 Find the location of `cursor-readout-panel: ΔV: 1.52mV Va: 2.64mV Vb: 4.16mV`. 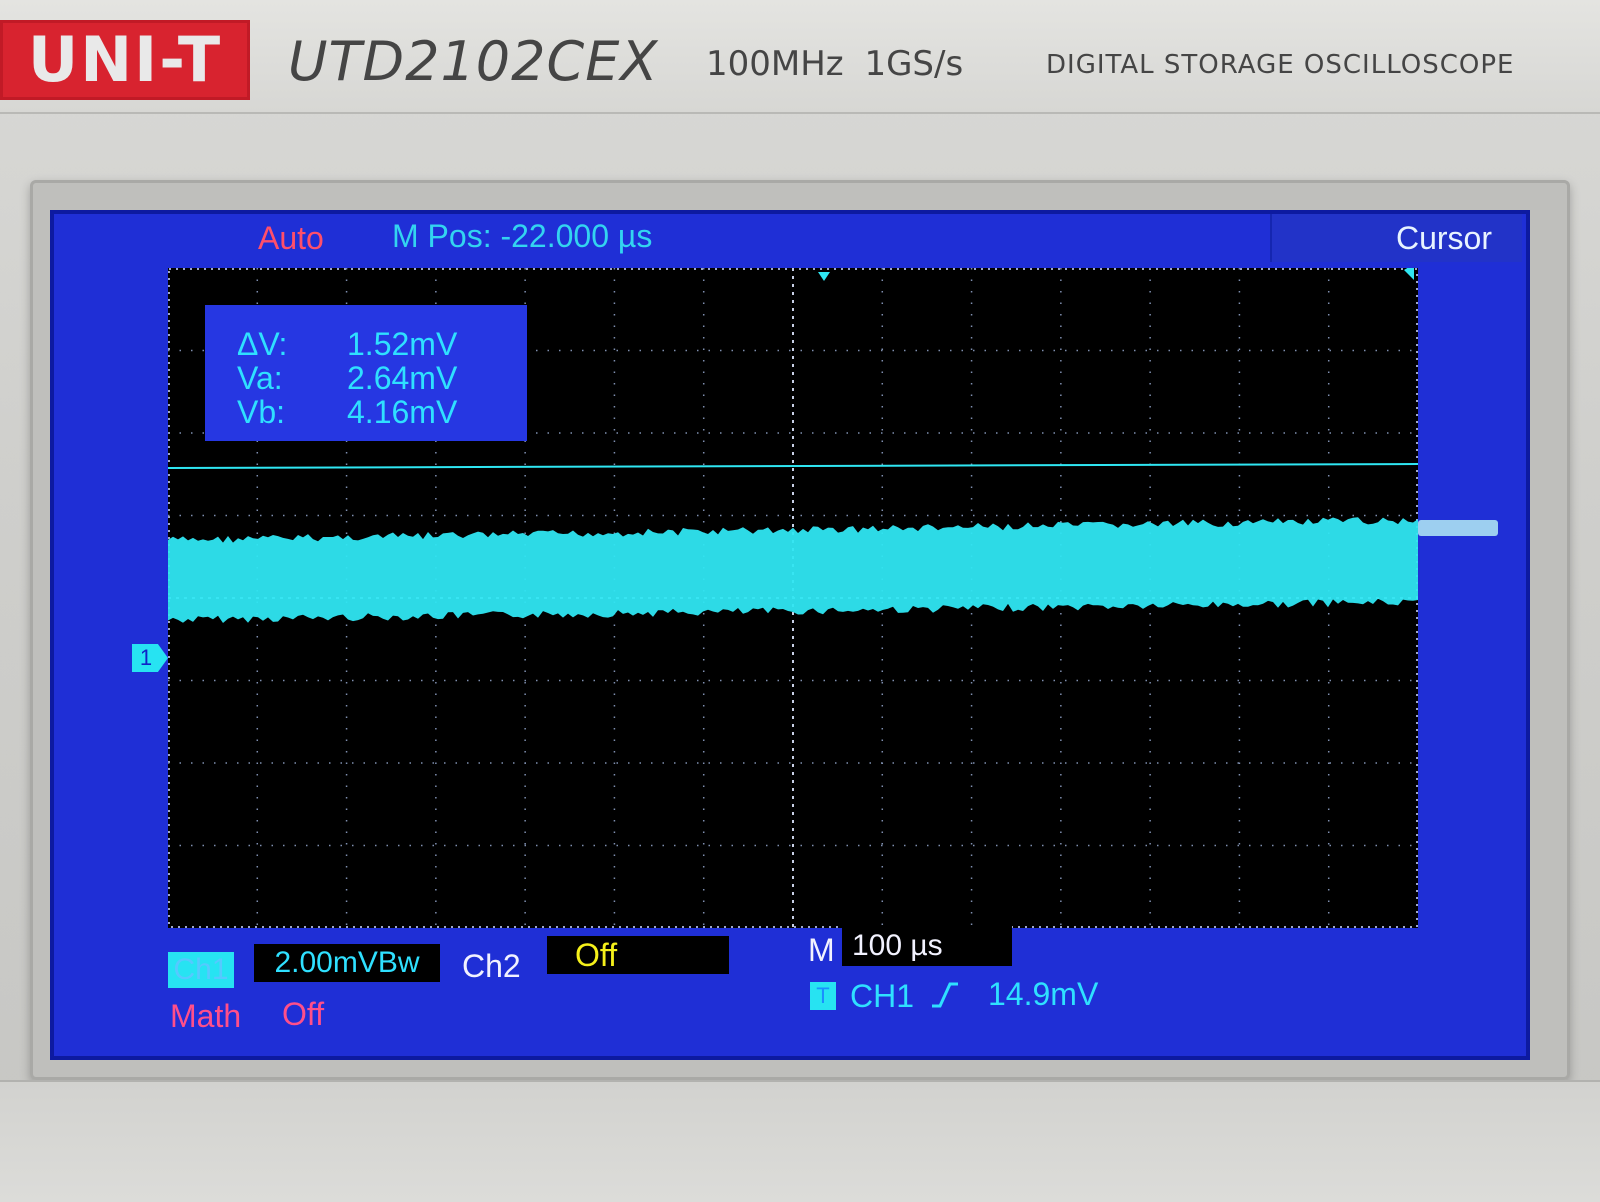

cursor-readout-panel: ΔV: 1.52mV Va: 2.64mV Vb: 4.16mV is located at coordinates (366, 373).